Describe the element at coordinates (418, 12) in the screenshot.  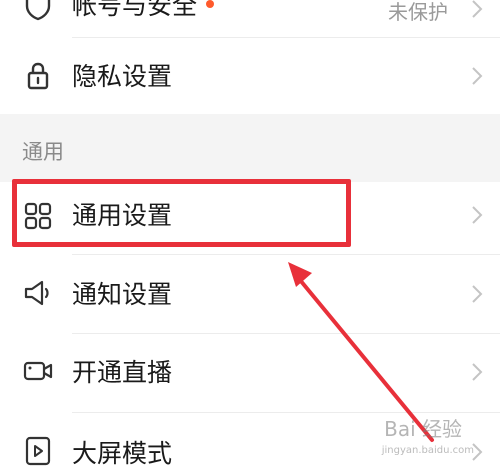
I see `account-status-text: 未保护` at that location.